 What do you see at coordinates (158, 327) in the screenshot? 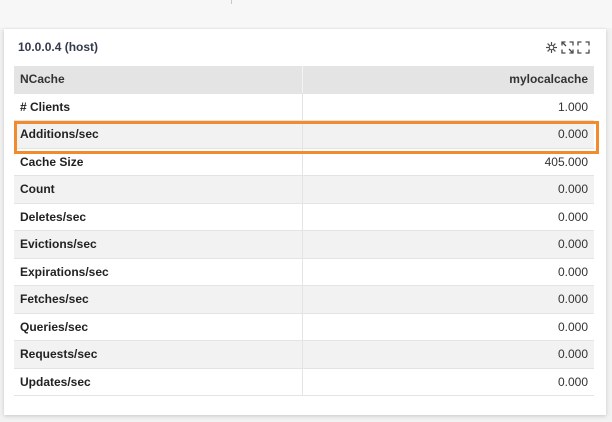
I see `counter-name: Queries/sec` at bounding box center [158, 327].